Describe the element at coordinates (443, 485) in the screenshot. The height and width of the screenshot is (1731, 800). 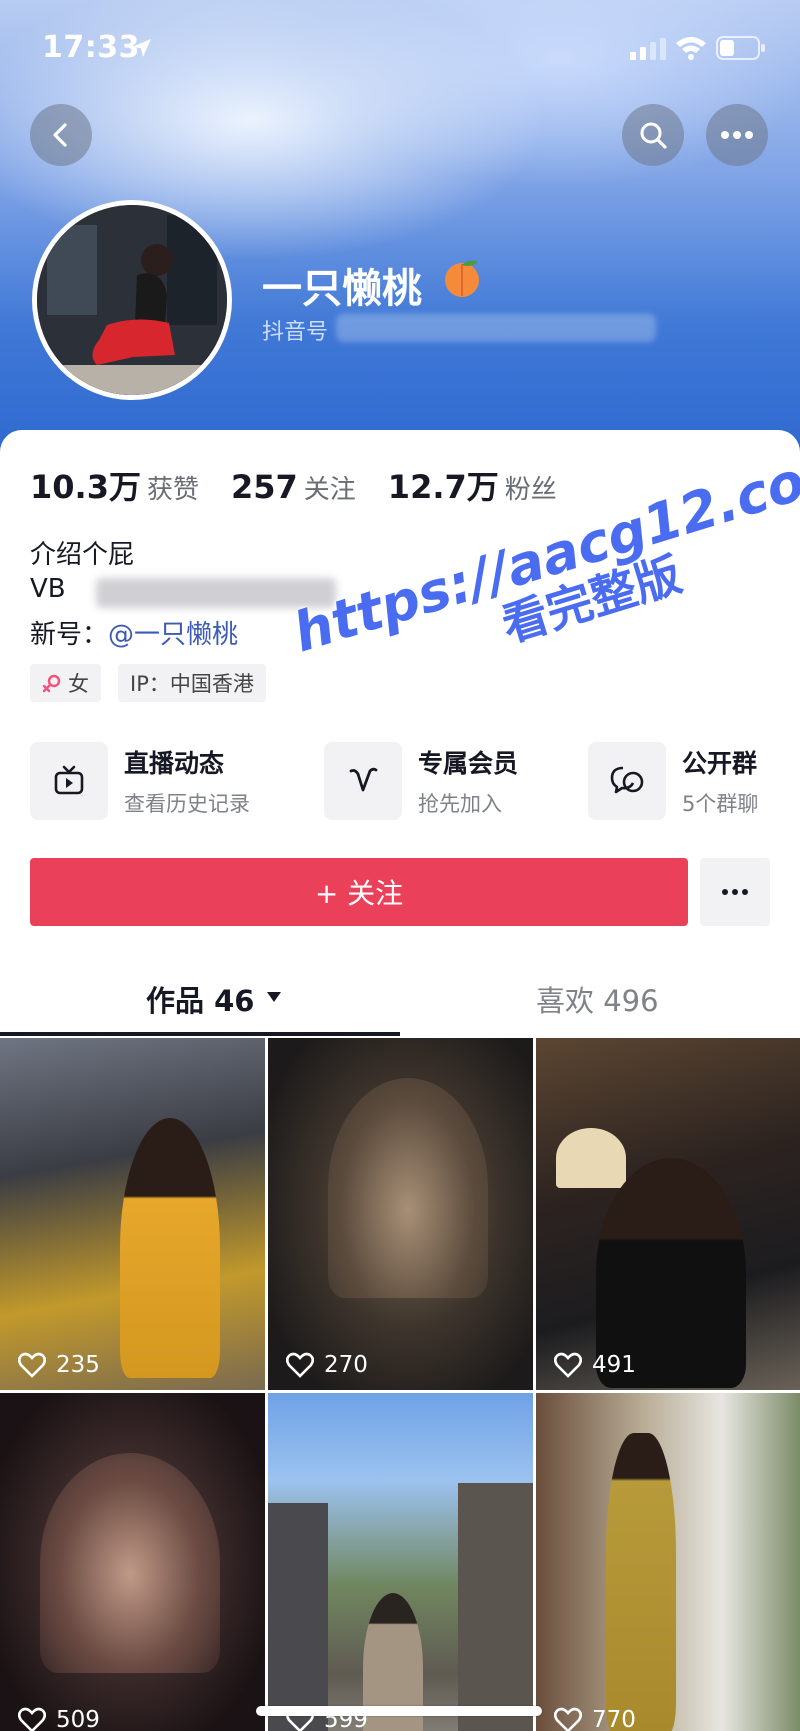
I see `followers-count: 12.7万` at that location.